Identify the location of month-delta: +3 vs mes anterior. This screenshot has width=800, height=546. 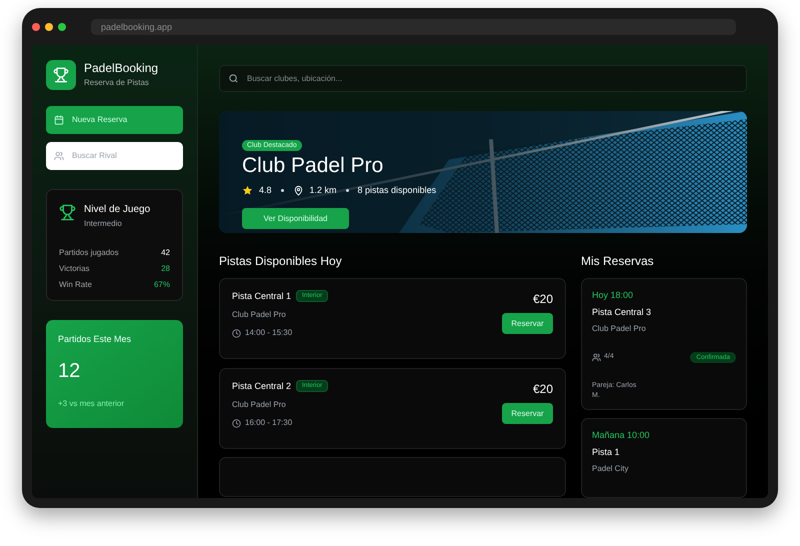
(92, 404).